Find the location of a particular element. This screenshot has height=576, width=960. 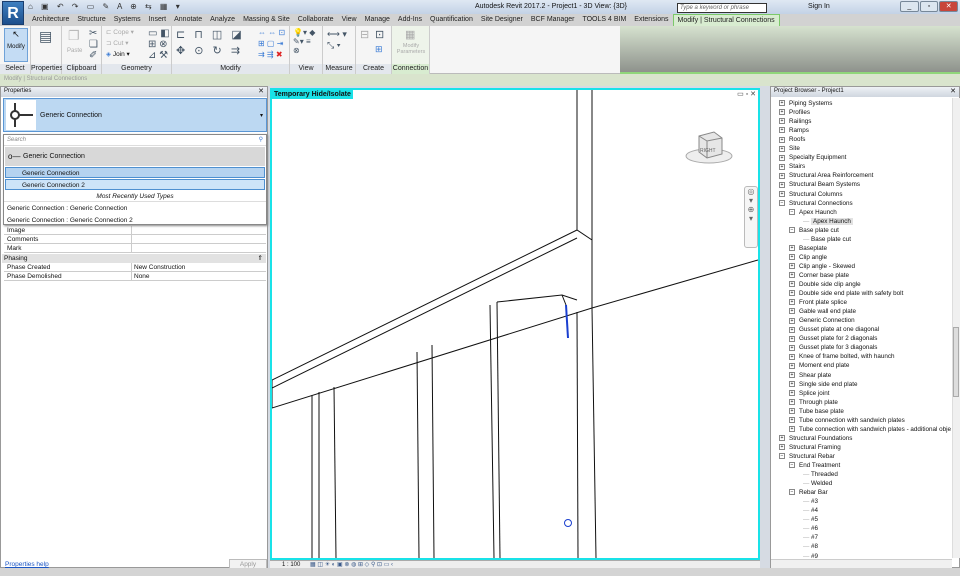

tree-item: — Welded is located at coordinates (817, 483).